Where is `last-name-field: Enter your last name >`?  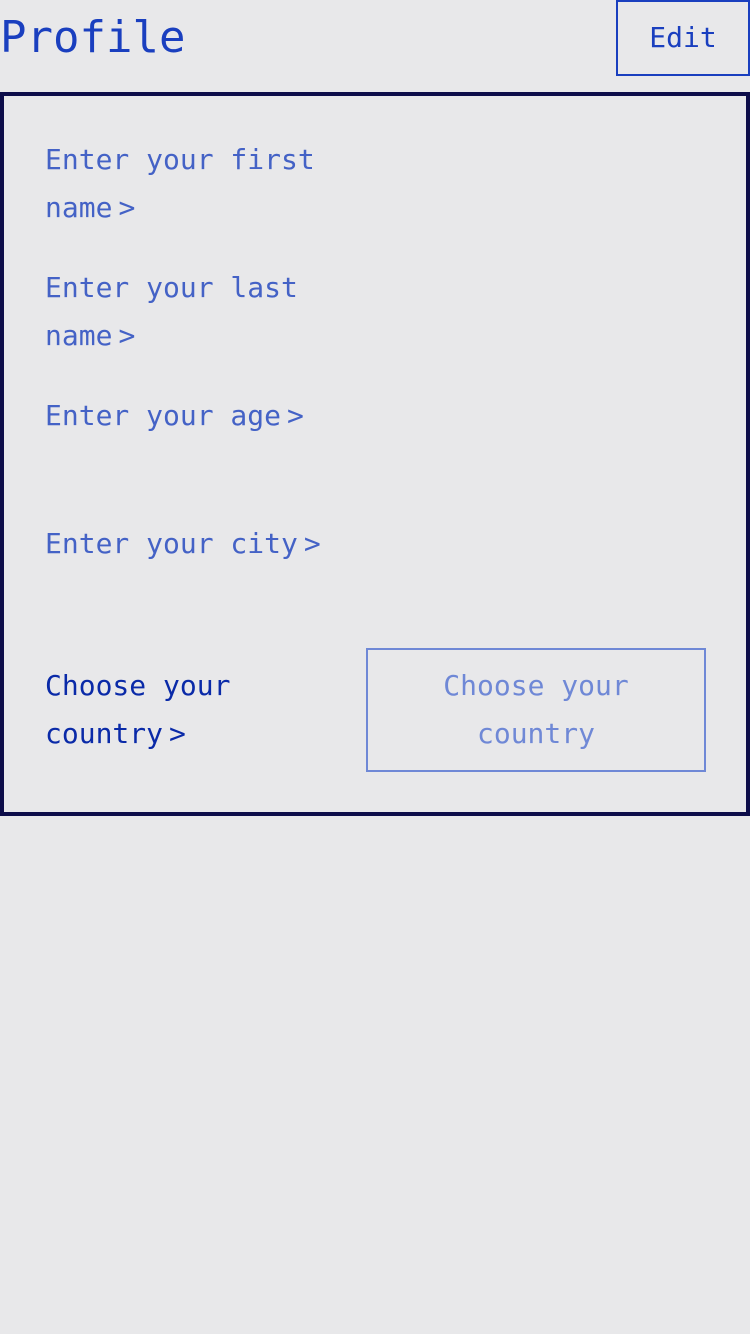 last-name-field: Enter your last name > is located at coordinates (195, 312).